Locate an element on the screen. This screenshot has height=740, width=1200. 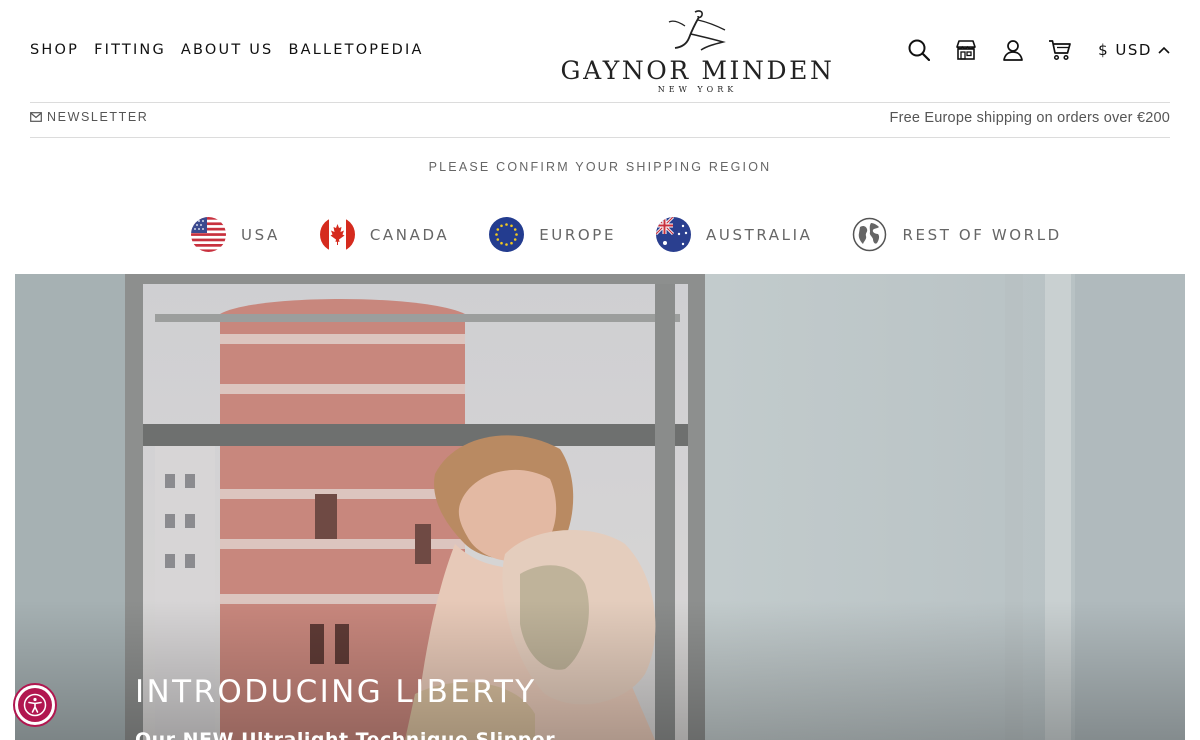
region-label-rest-of-world: REST OF WORLD is located at coordinates (982, 234).